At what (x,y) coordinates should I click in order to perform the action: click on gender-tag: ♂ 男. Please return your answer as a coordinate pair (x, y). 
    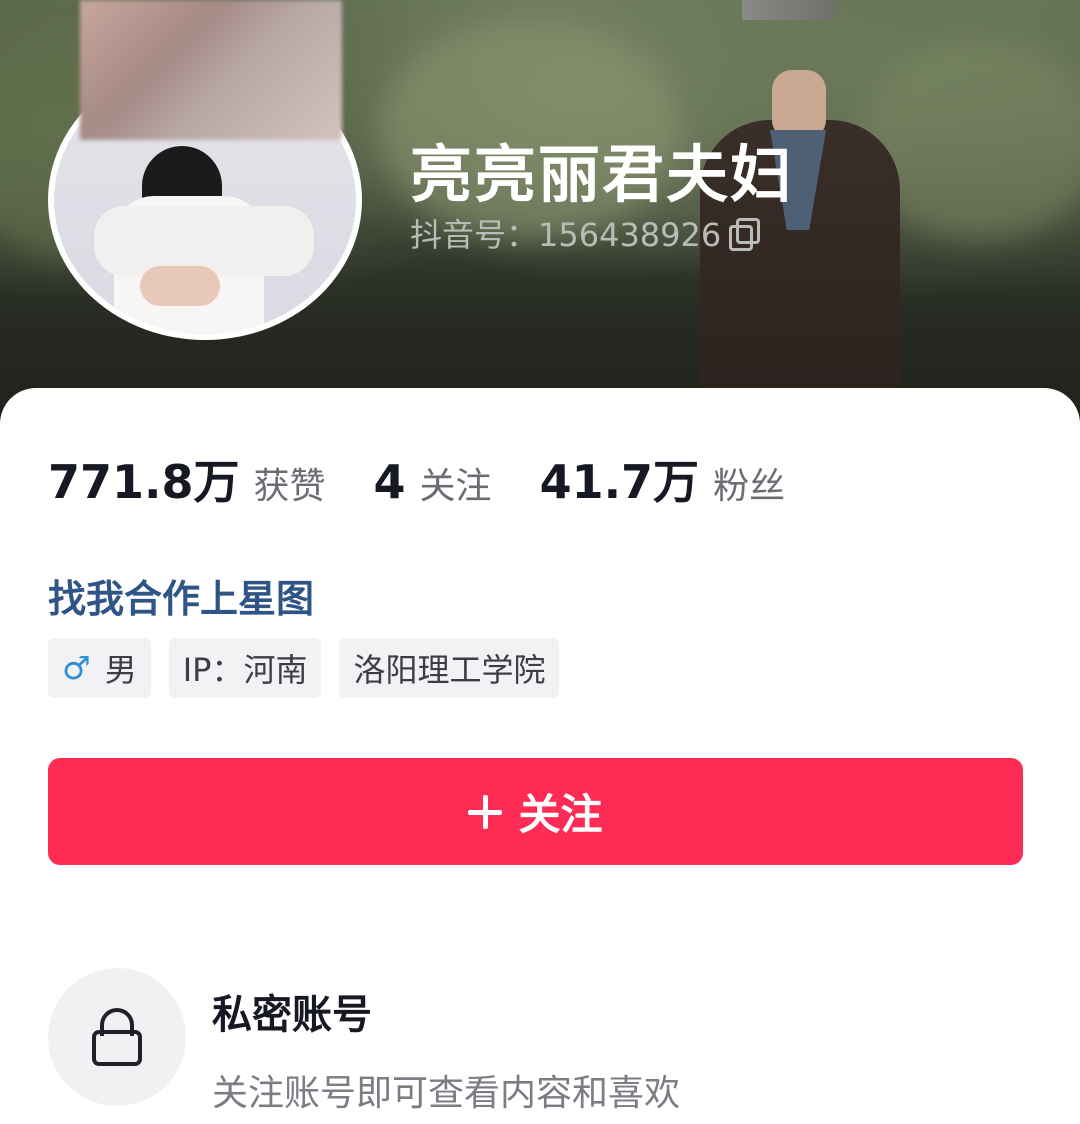
    Looking at the image, I should click on (99, 668).